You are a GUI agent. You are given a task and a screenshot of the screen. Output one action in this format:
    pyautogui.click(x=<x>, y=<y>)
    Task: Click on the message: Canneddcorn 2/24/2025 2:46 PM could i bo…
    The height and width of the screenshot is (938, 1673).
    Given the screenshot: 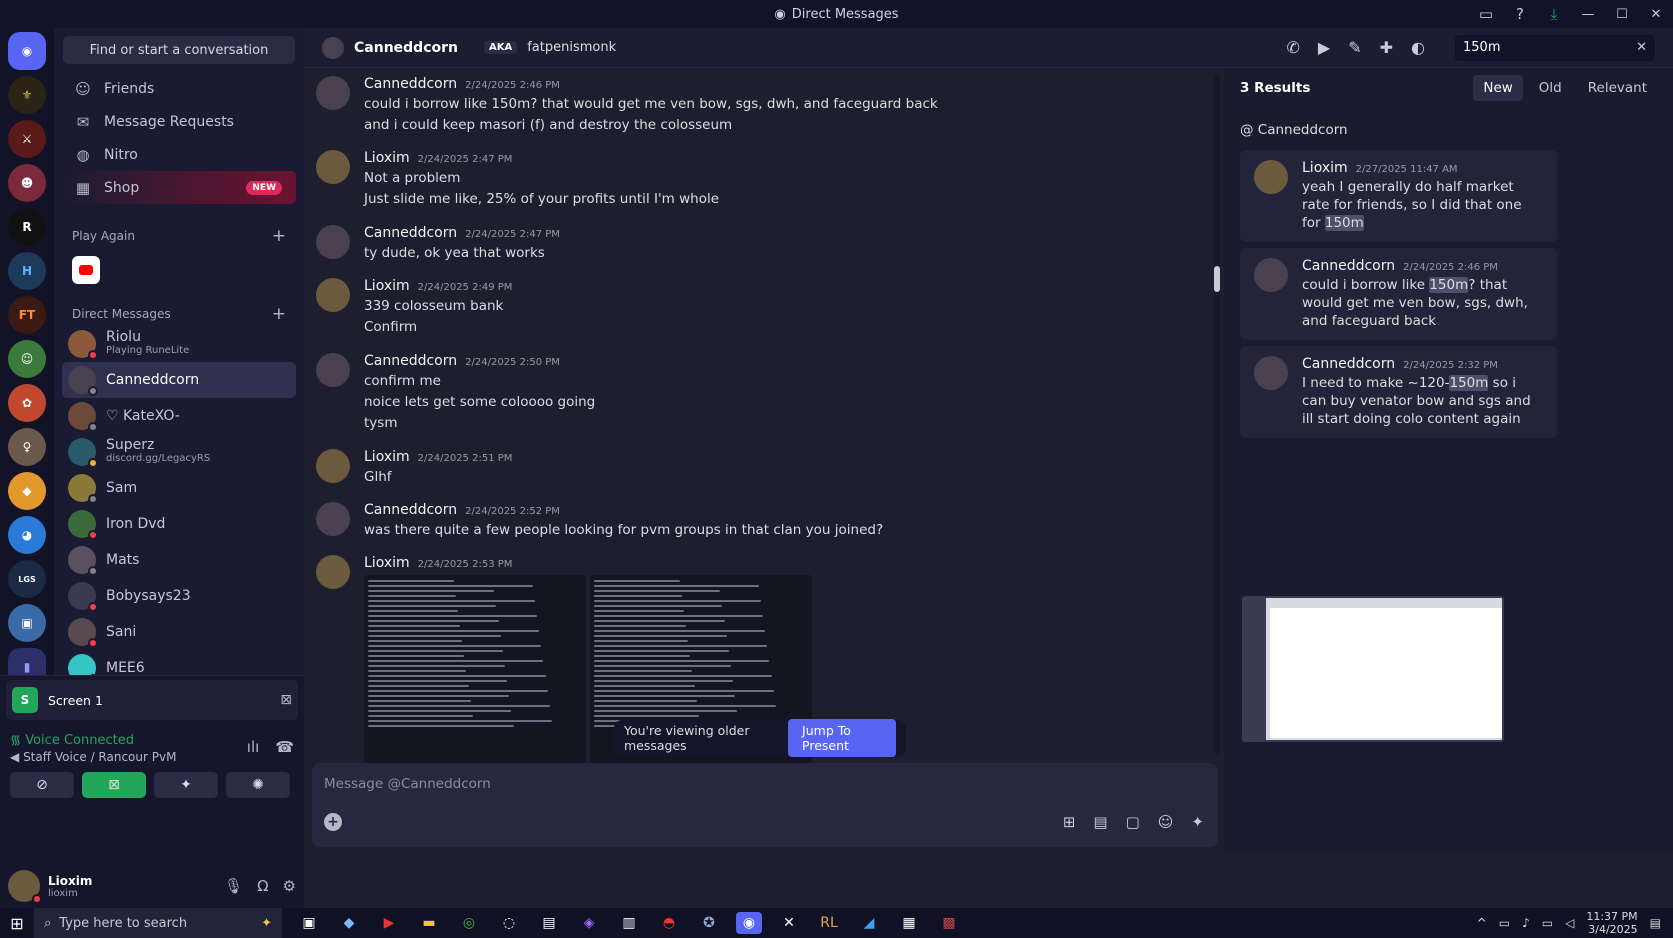 What is the action you would take?
    pyautogui.click(x=627, y=105)
    